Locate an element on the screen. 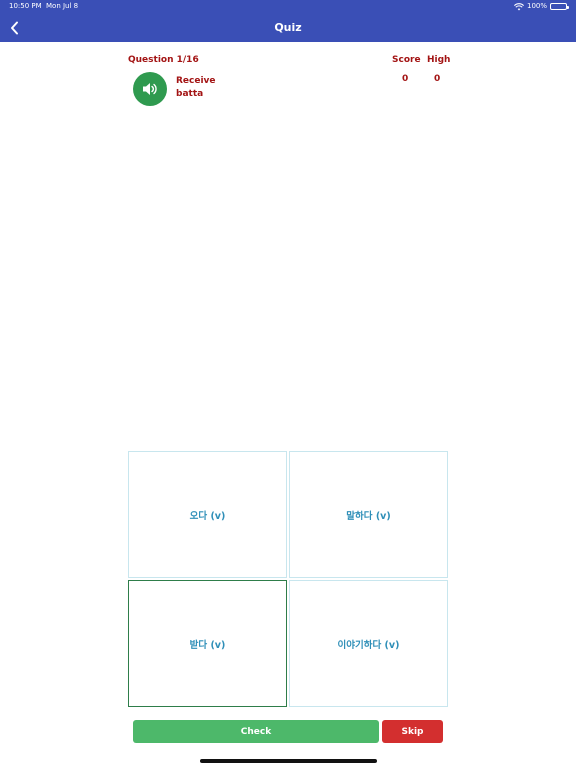 This screenshot has width=576, height=768. answer-option-4: 이야기하다 (v) is located at coordinates (368, 643).